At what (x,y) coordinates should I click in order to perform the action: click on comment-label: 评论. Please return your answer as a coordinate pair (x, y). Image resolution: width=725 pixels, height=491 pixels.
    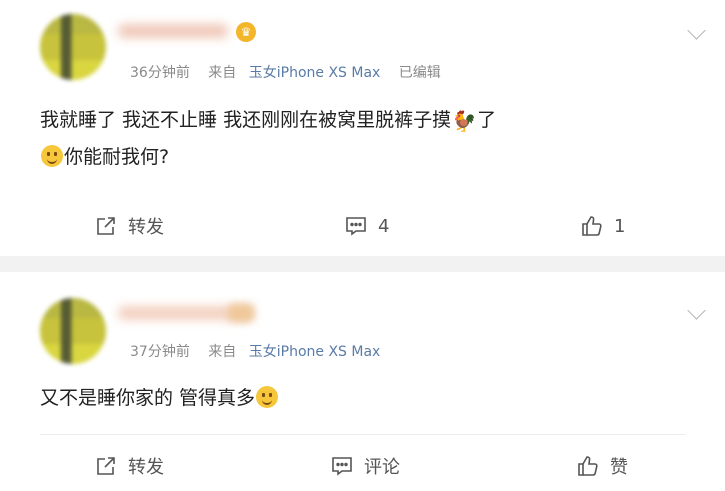
    Looking at the image, I should click on (382, 467).